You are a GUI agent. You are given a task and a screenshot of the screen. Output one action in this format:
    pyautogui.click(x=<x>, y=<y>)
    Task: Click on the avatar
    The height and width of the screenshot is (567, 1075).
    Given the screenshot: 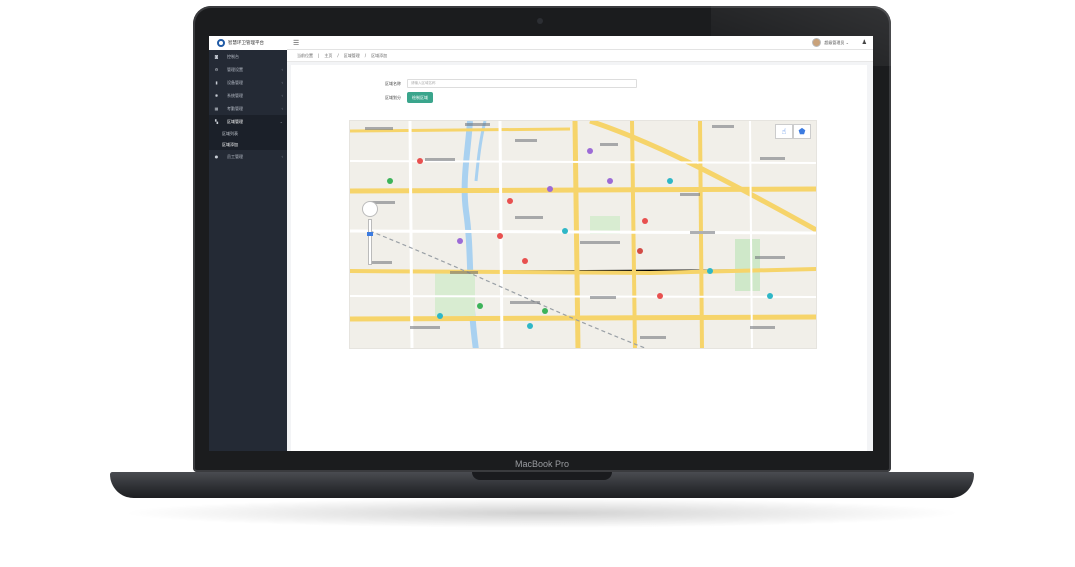 What is the action you would take?
    pyautogui.click(x=817, y=42)
    